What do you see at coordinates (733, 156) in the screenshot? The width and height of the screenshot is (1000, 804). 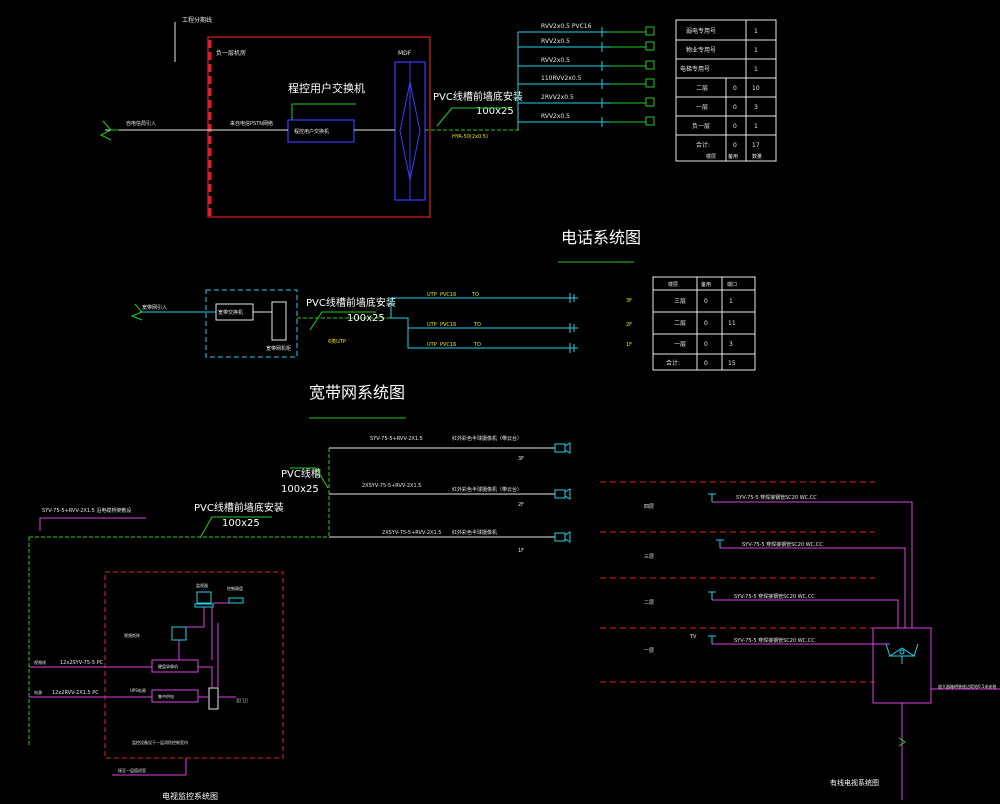 I see `phone-table-footer: 备用` at bounding box center [733, 156].